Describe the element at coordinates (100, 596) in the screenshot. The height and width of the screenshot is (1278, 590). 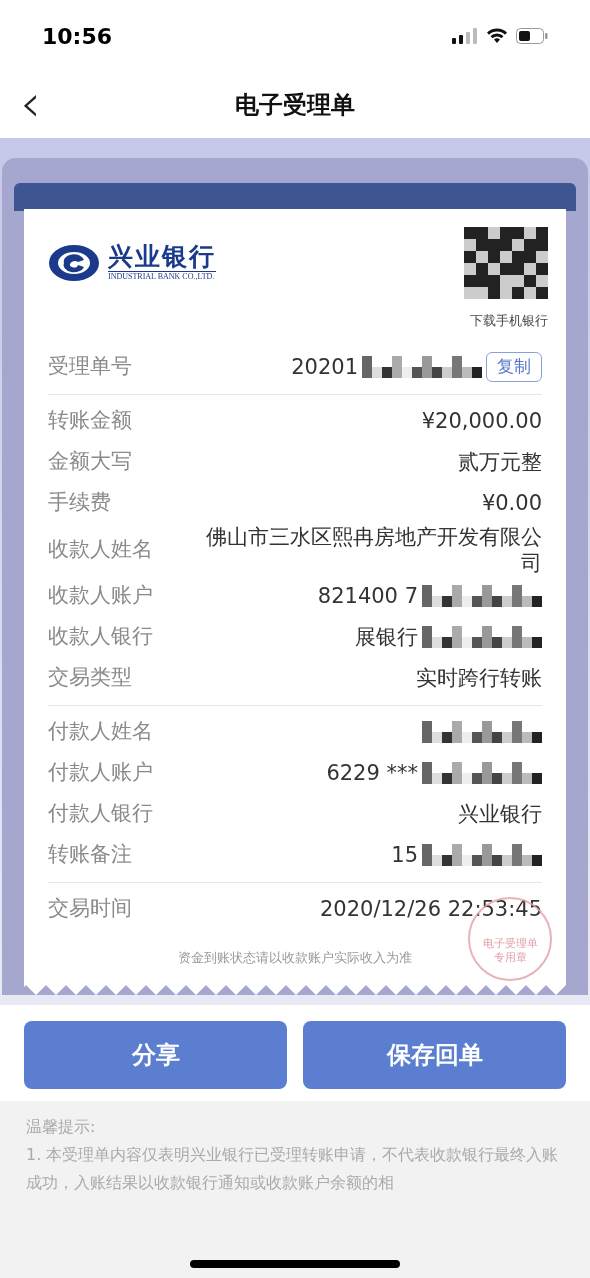
I see `field-label: 收款人账户` at that location.